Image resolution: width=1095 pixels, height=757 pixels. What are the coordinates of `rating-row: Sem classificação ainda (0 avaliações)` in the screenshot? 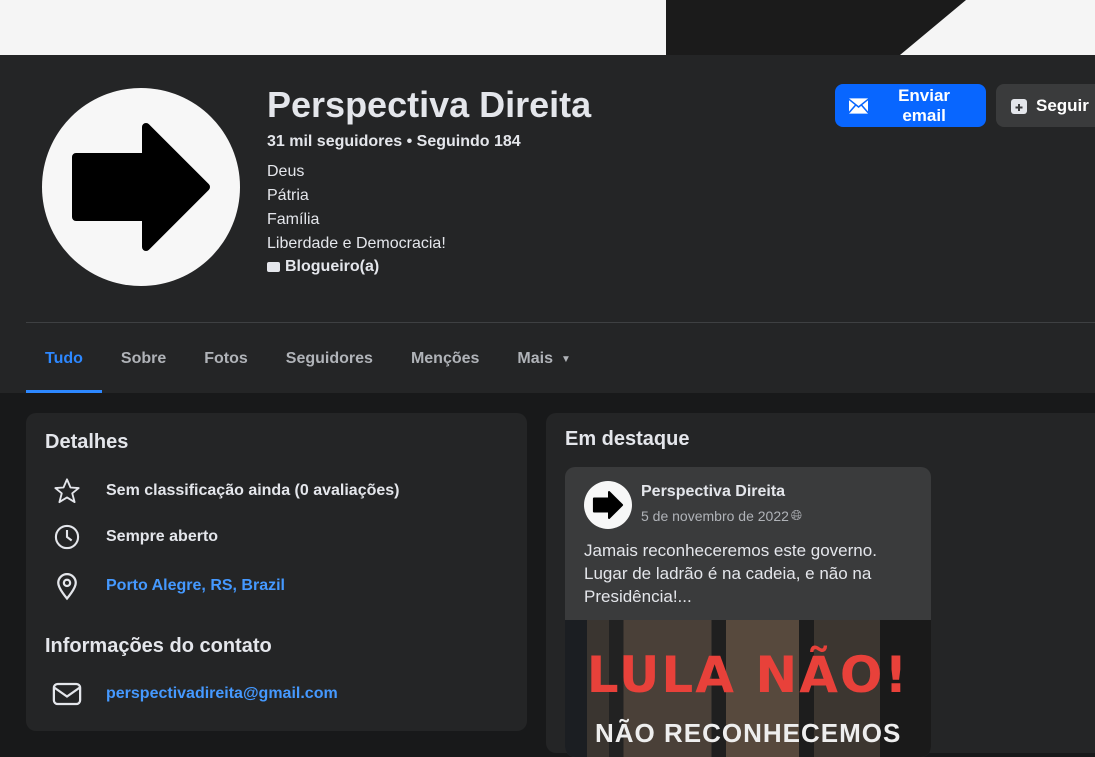 It's located at (226, 491).